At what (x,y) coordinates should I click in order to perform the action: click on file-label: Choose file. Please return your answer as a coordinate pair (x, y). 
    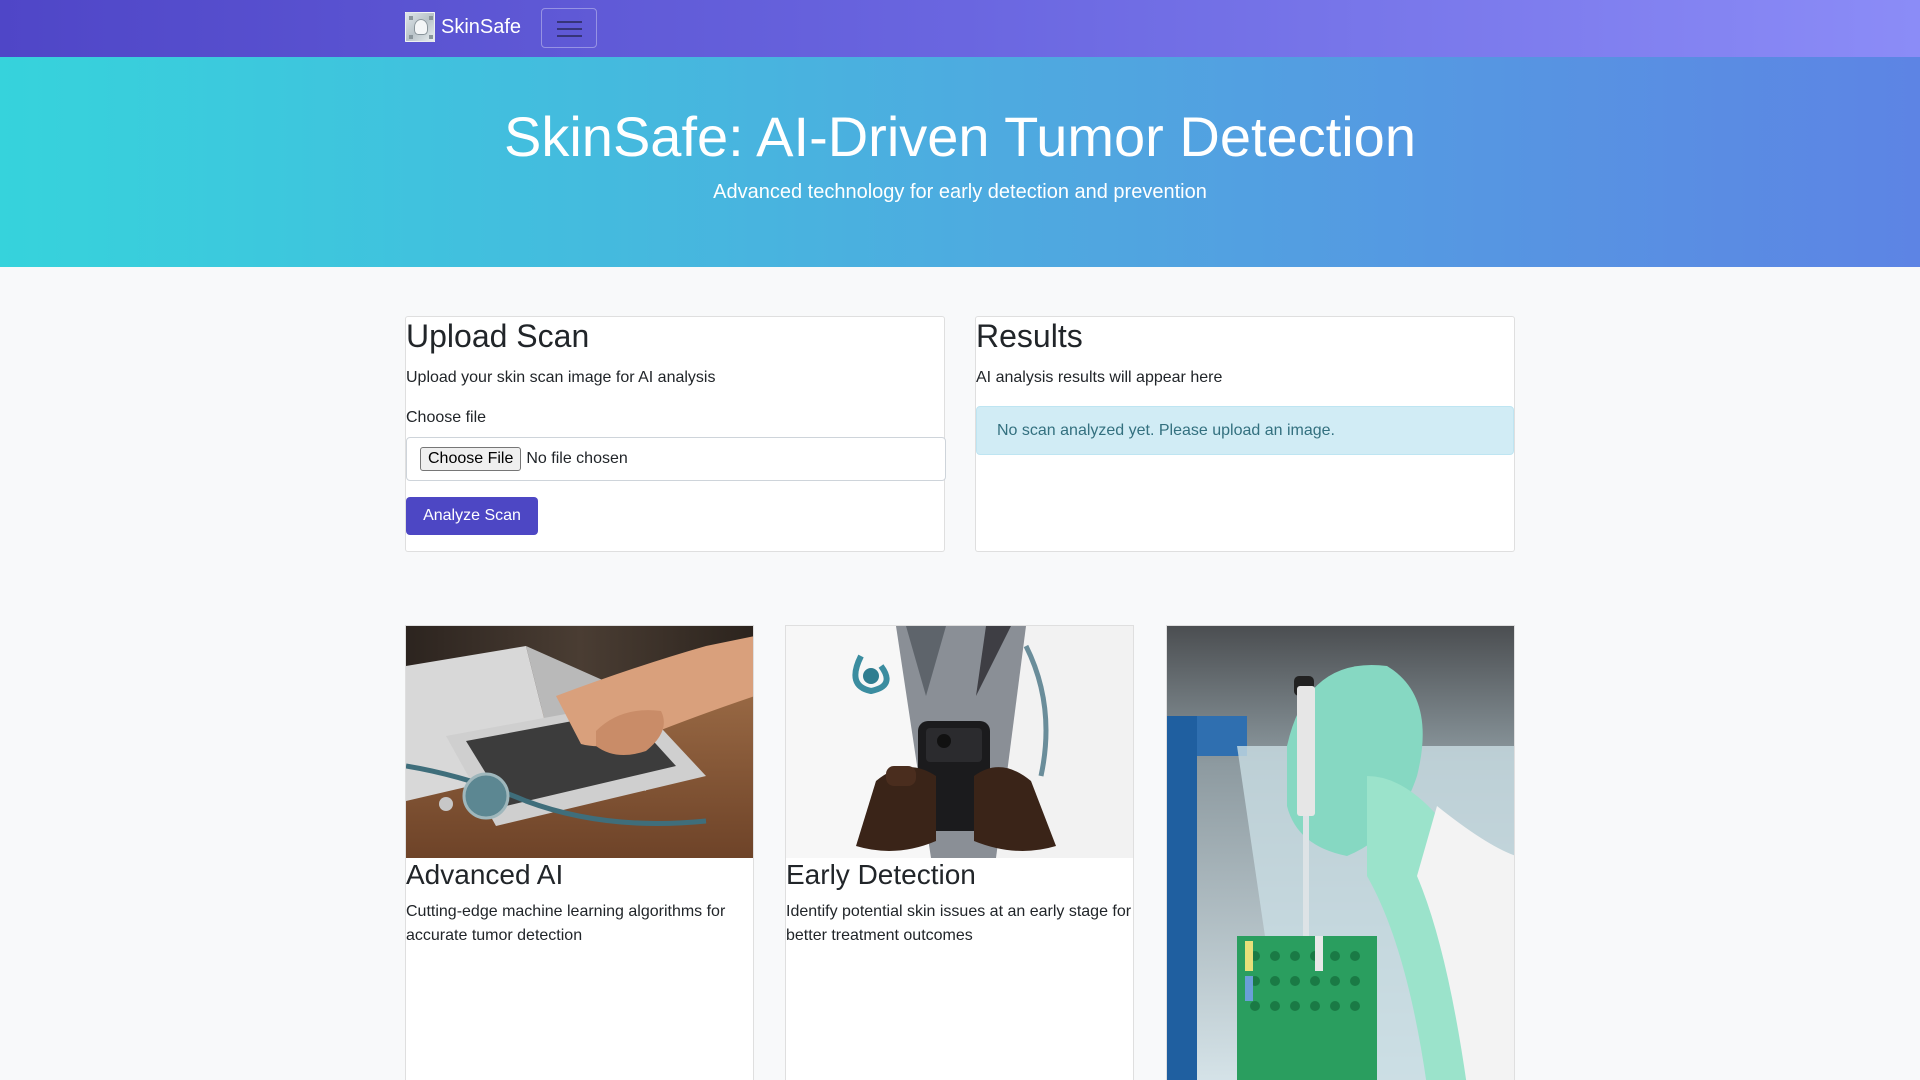
    Looking at the image, I should click on (446, 417).